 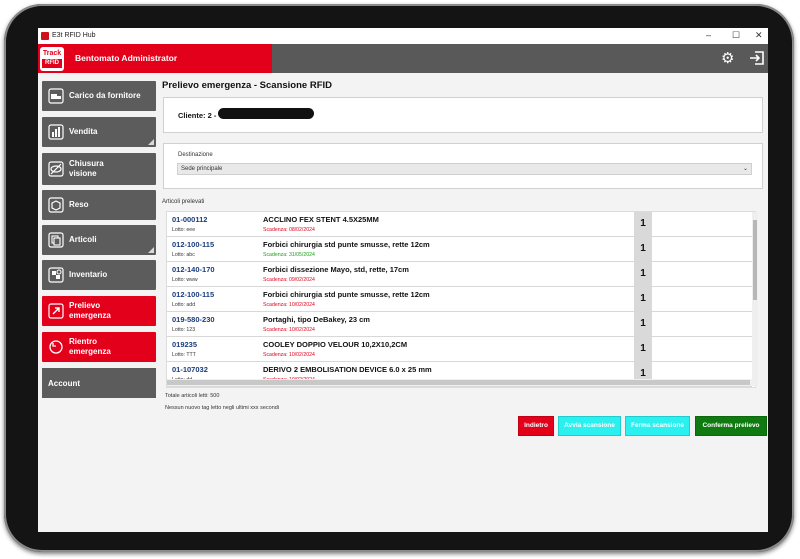 I want to click on article-expiry: Scadenza: 31/05/2024, so click(x=289, y=255).